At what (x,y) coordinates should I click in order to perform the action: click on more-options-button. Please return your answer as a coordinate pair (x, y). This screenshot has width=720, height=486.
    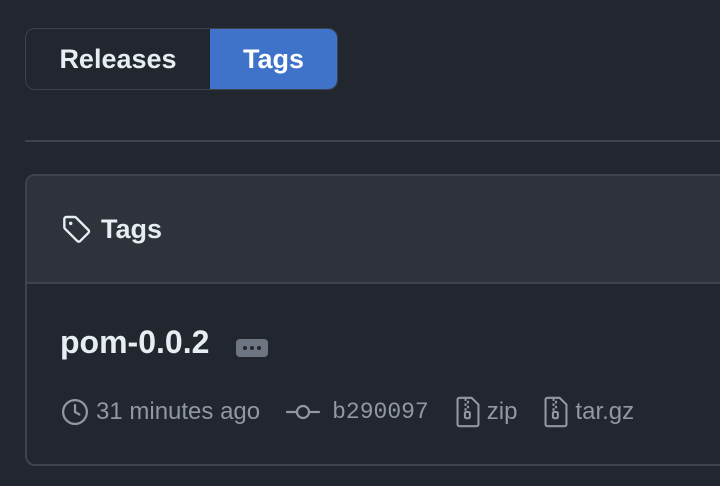
    Looking at the image, I should click on (252, 347).